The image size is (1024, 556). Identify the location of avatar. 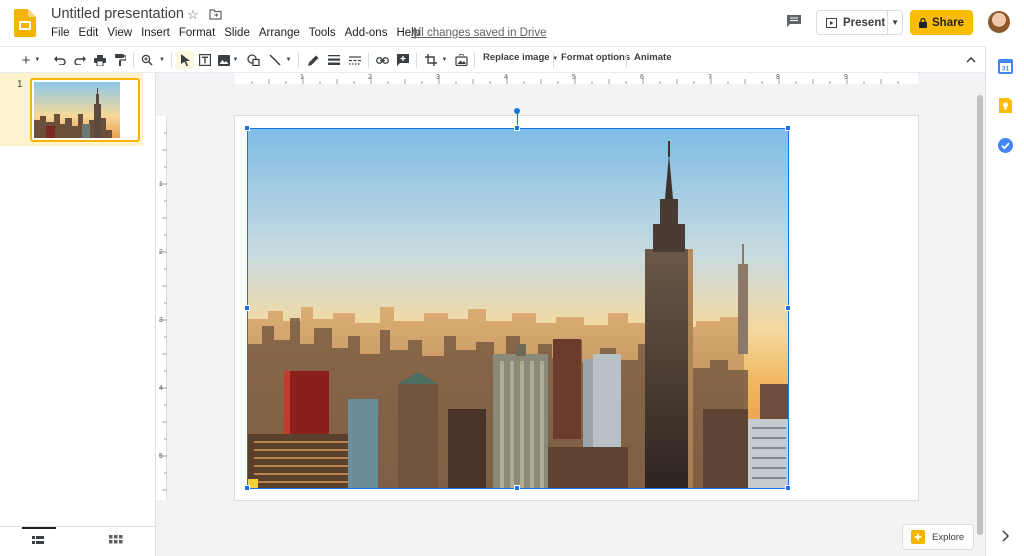
(999, 22).